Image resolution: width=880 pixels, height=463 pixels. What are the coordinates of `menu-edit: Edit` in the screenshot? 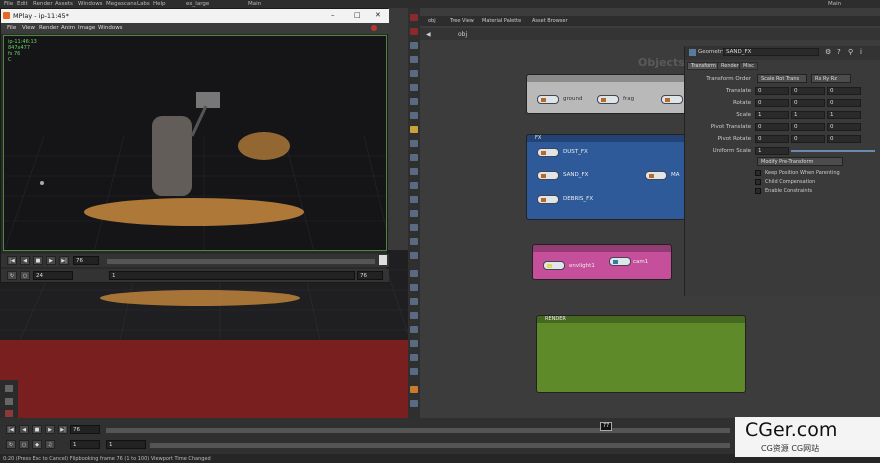 It's located at (22, 4).